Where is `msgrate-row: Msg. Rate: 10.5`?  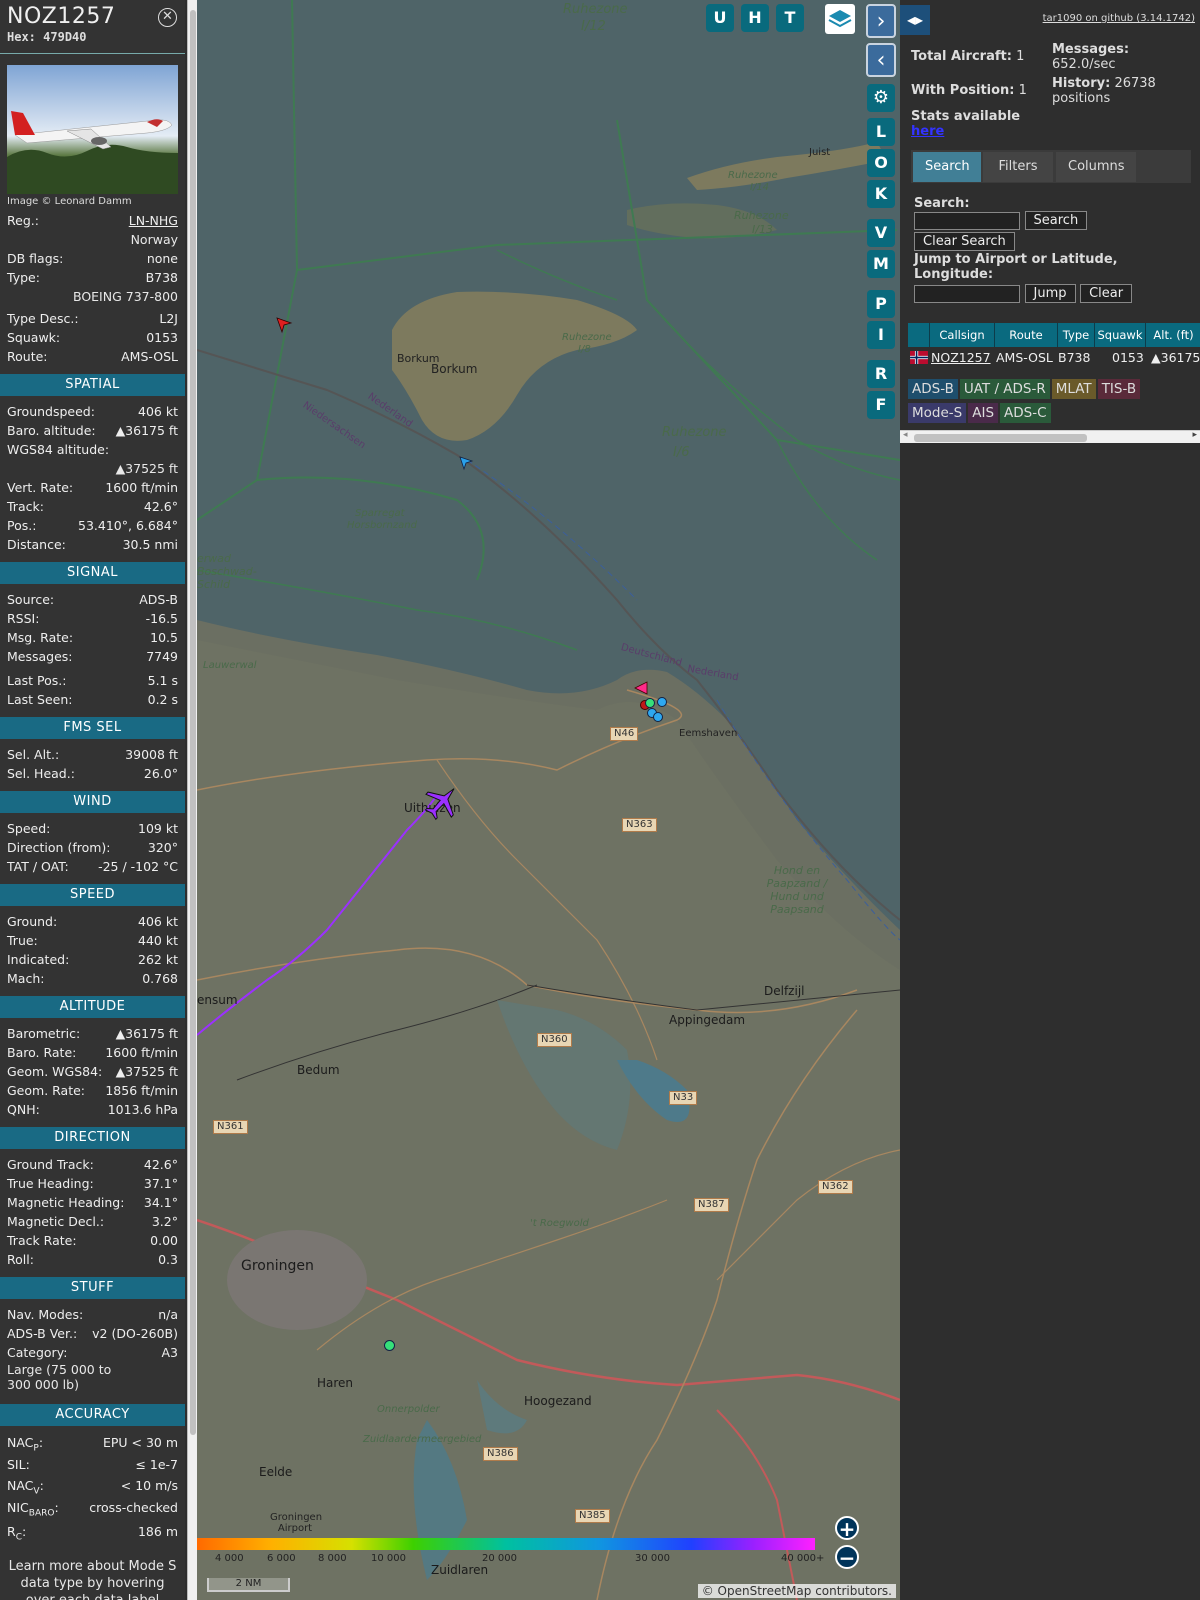 msgrate-row: Msg. Rate: 10.5 is located at coordinates (92, 637).